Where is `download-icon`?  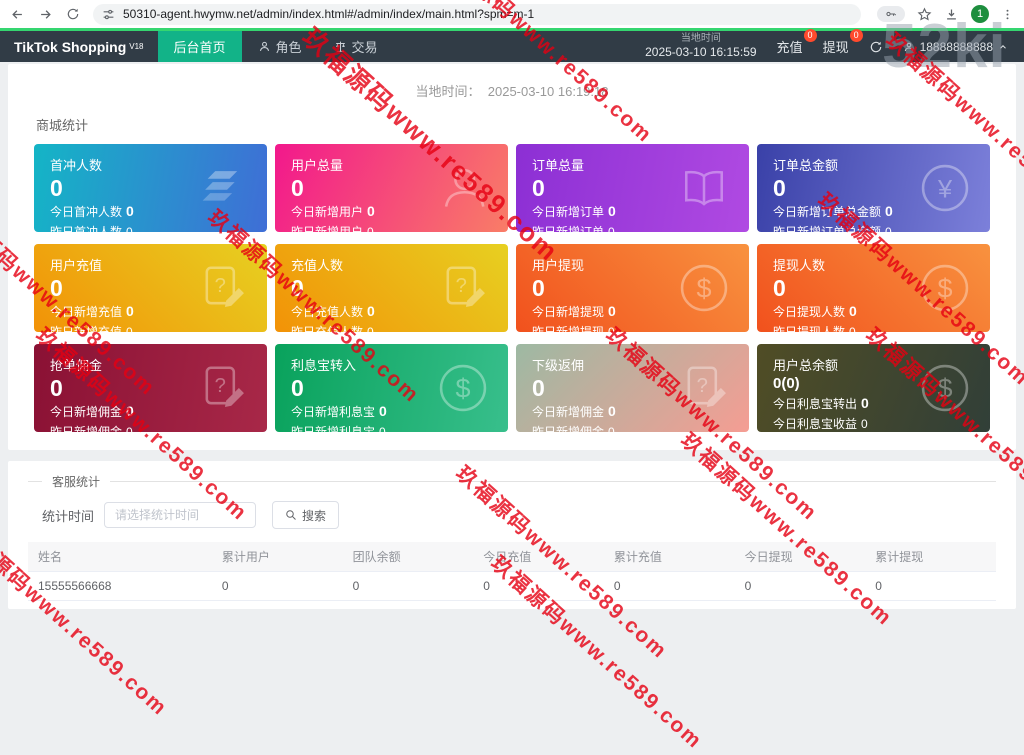 download-icon is located at coordinates (951, 14).